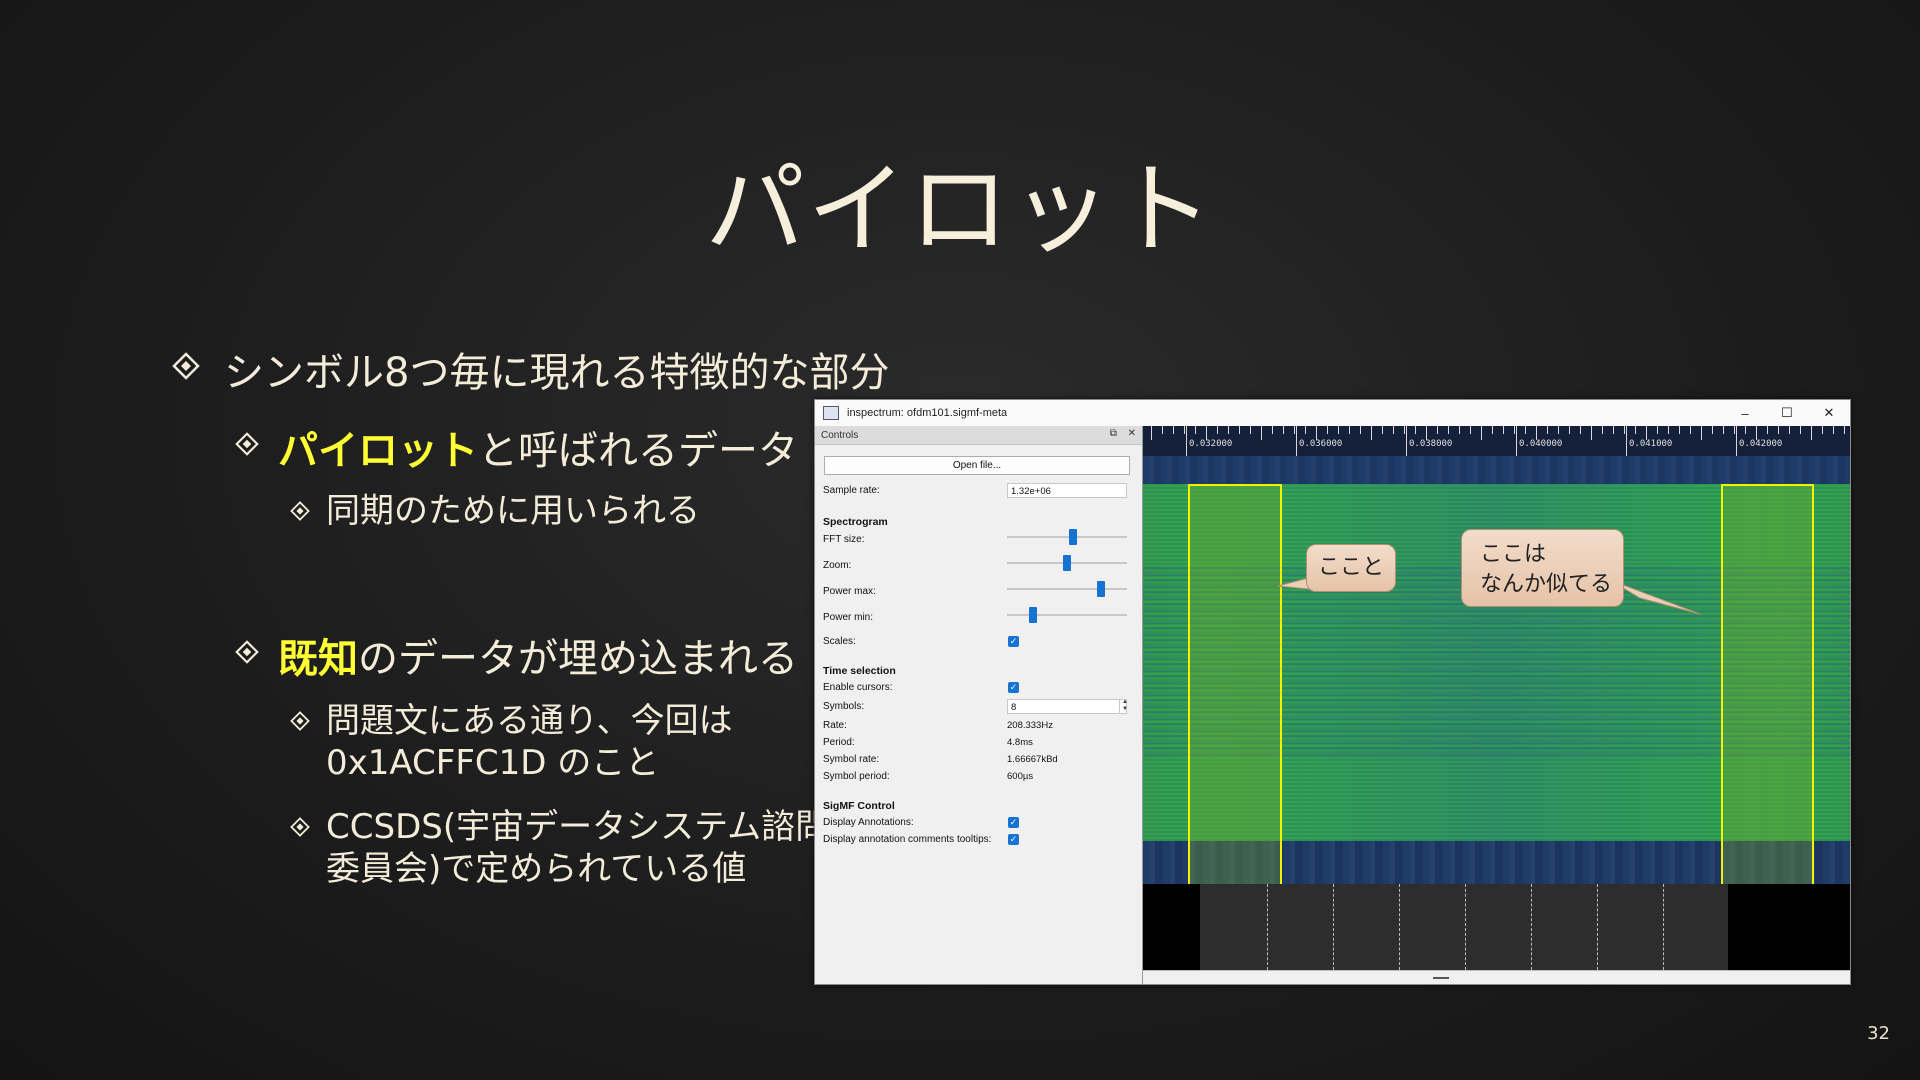 This screenshot has width=1920, height=1080. I want to click on callout-left: ここと, so click(1351, 568).